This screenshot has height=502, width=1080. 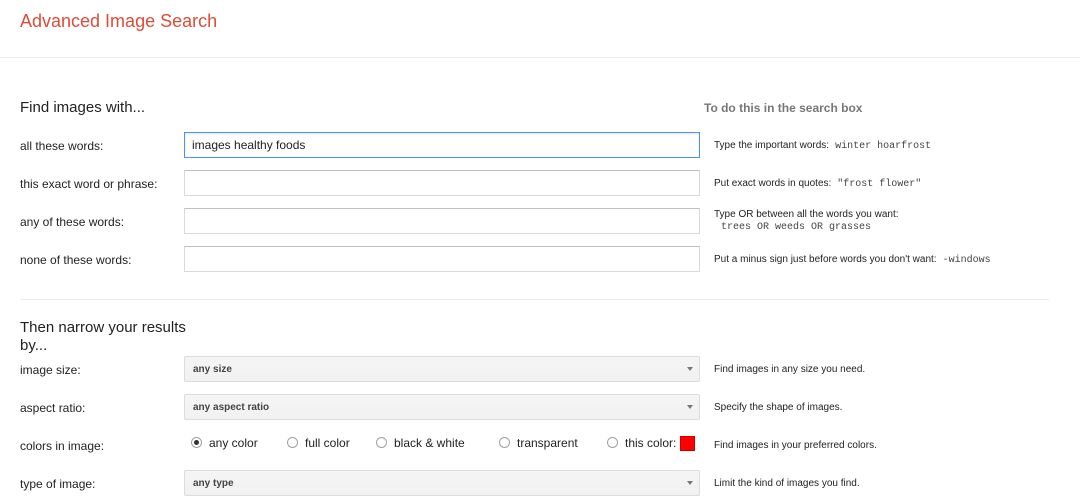 What do you see at coordinates (442, 407) in the screenshot?
I see `aspect-ratio-select: any aspect ratio` at bounding box center [442, 407].